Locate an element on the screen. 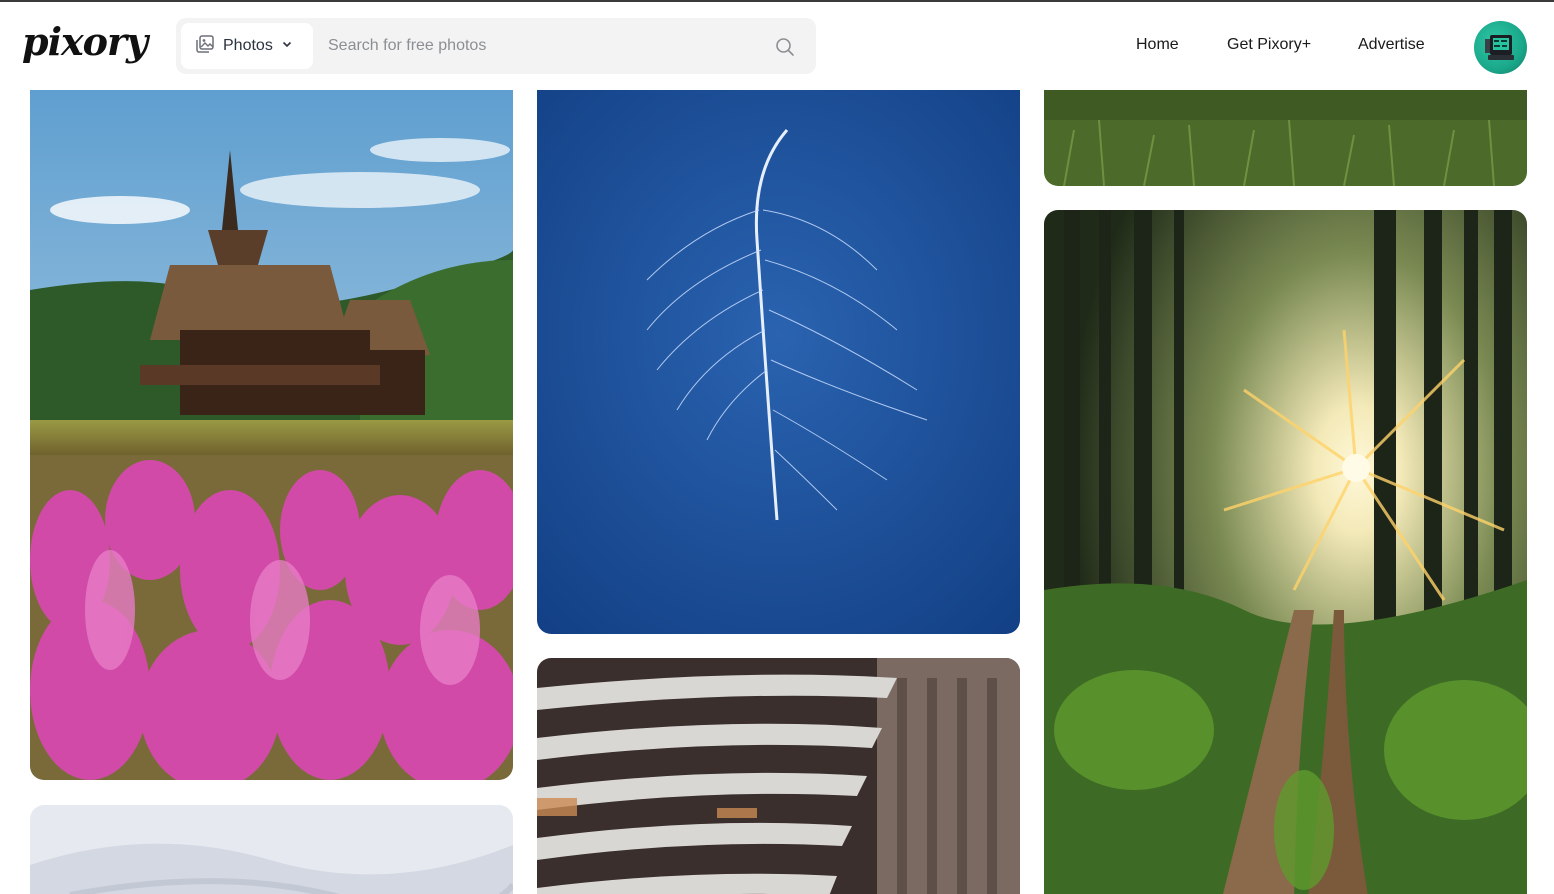 This screenshot has width=1554, height=894. search-bar: Photos is located at coordinates (496, 46).